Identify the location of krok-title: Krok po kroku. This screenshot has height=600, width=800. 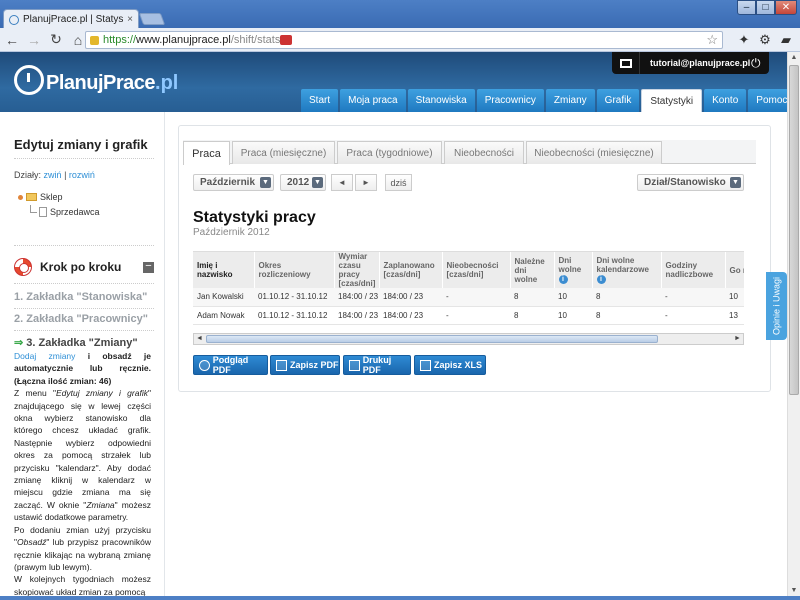
(81, 267).